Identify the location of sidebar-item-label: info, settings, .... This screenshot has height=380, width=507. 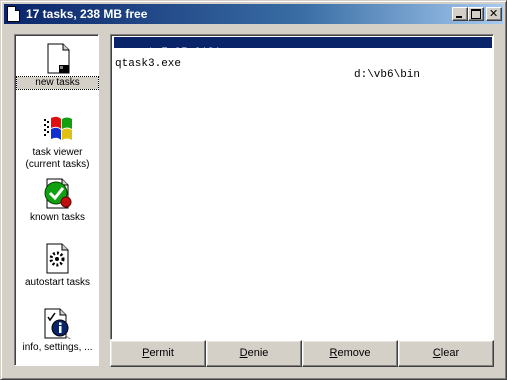
(57, 347).